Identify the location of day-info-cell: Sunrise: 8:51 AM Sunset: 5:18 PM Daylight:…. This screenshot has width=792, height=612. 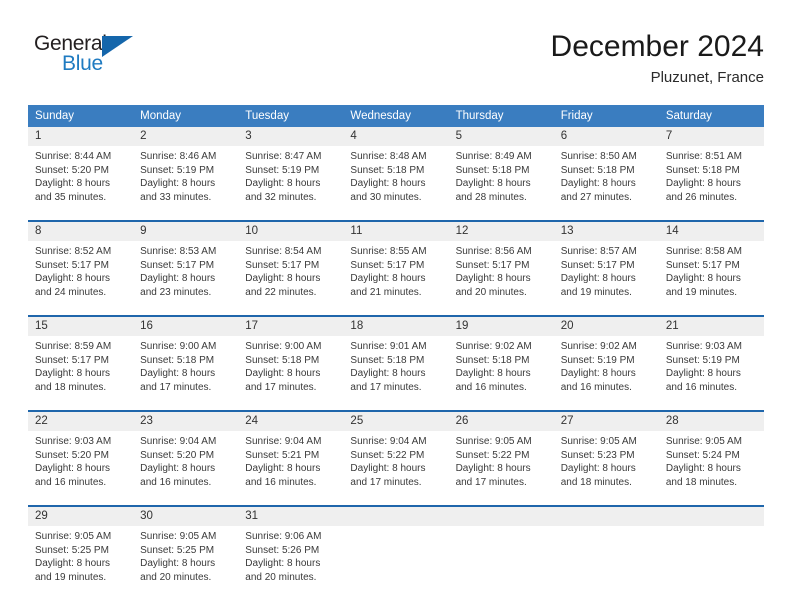
(711, 183).